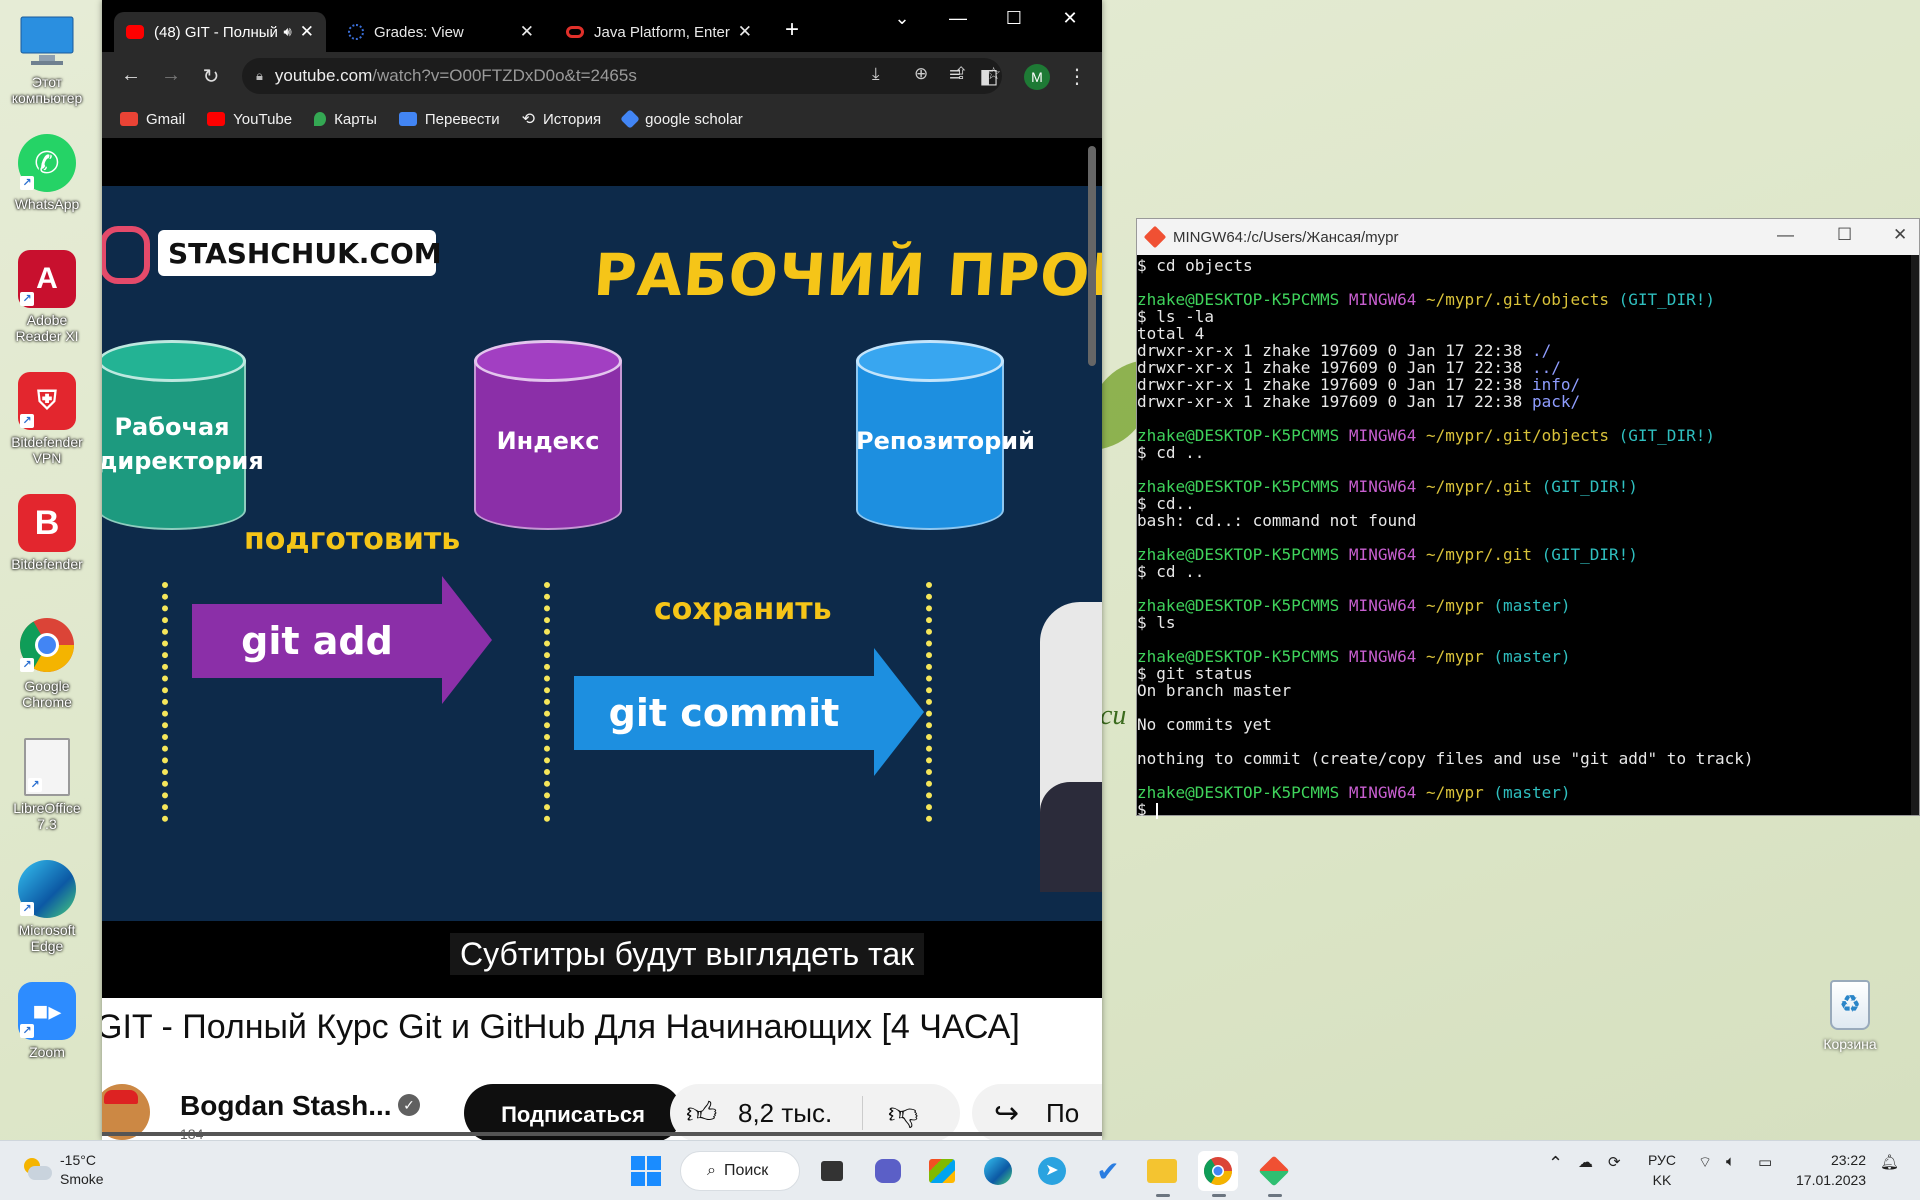 The height and width of the screenshot is (1200, 1920). What do you see at coordinates (1555, 1163) in the screenshot?
I see `tray-chevron-icon: ⌃` at bounding box center [1555, 1163].